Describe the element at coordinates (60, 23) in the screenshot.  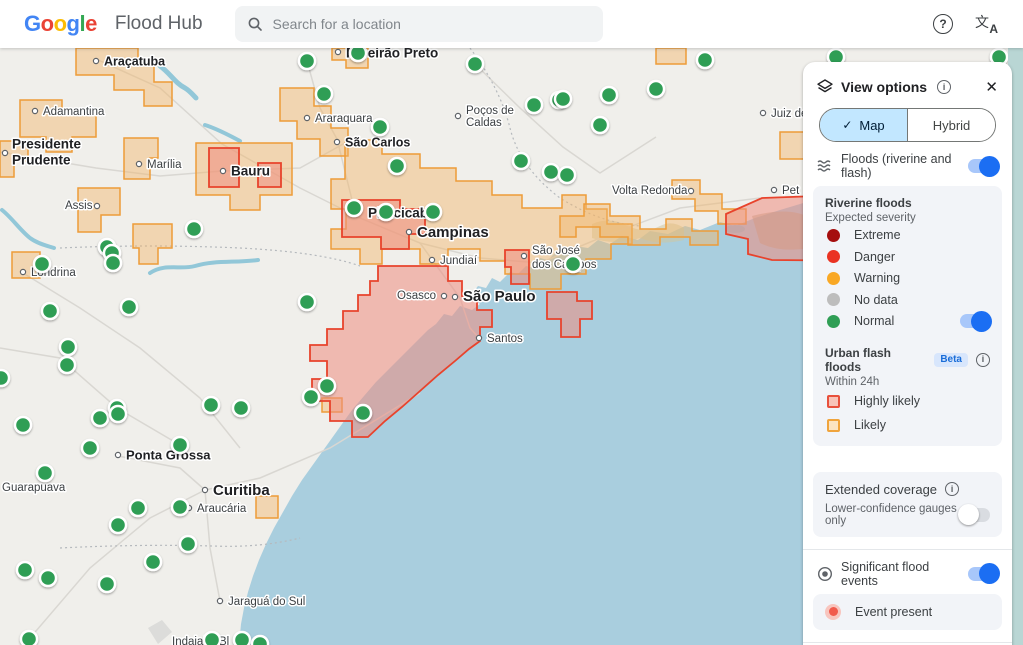
I see `google-logo: Google` at that location.